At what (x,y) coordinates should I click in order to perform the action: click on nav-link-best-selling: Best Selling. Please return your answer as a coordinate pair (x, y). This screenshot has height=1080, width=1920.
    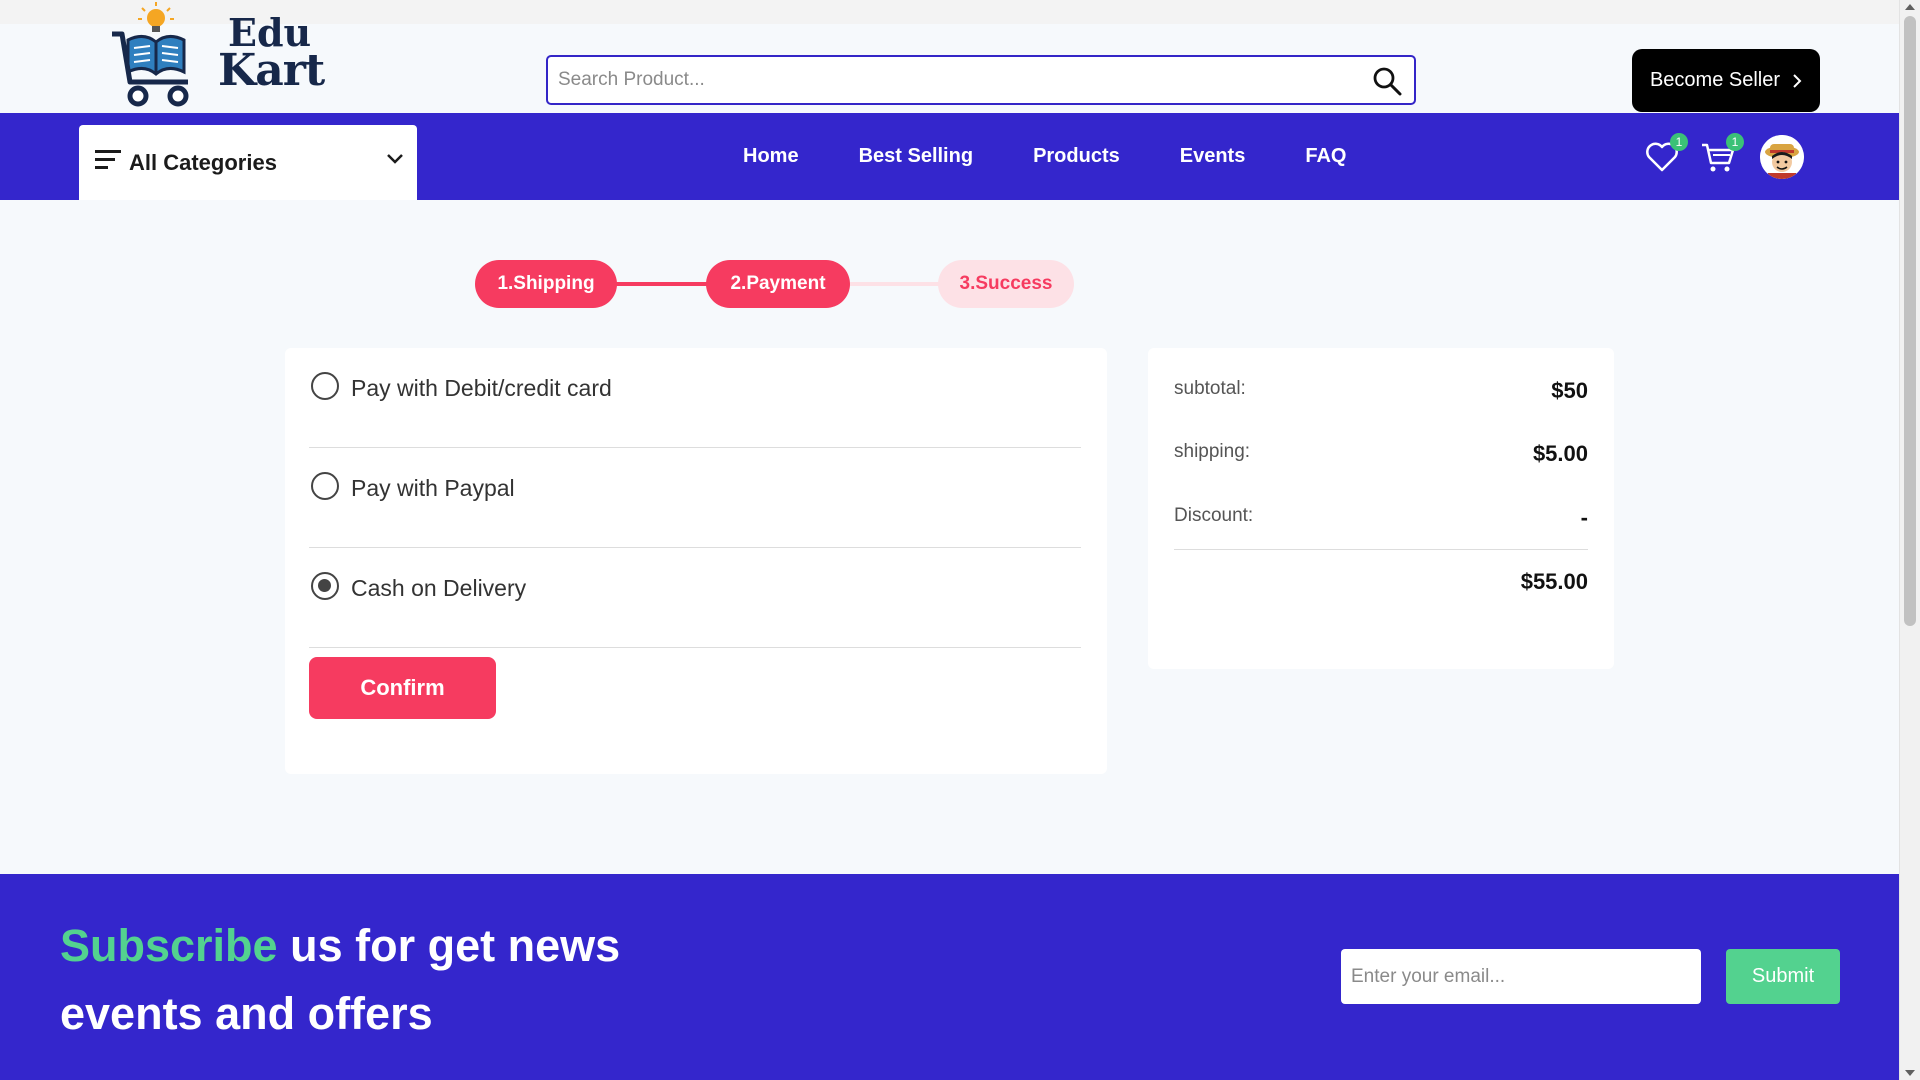
    Looking at the image, I should click on (916, 156).